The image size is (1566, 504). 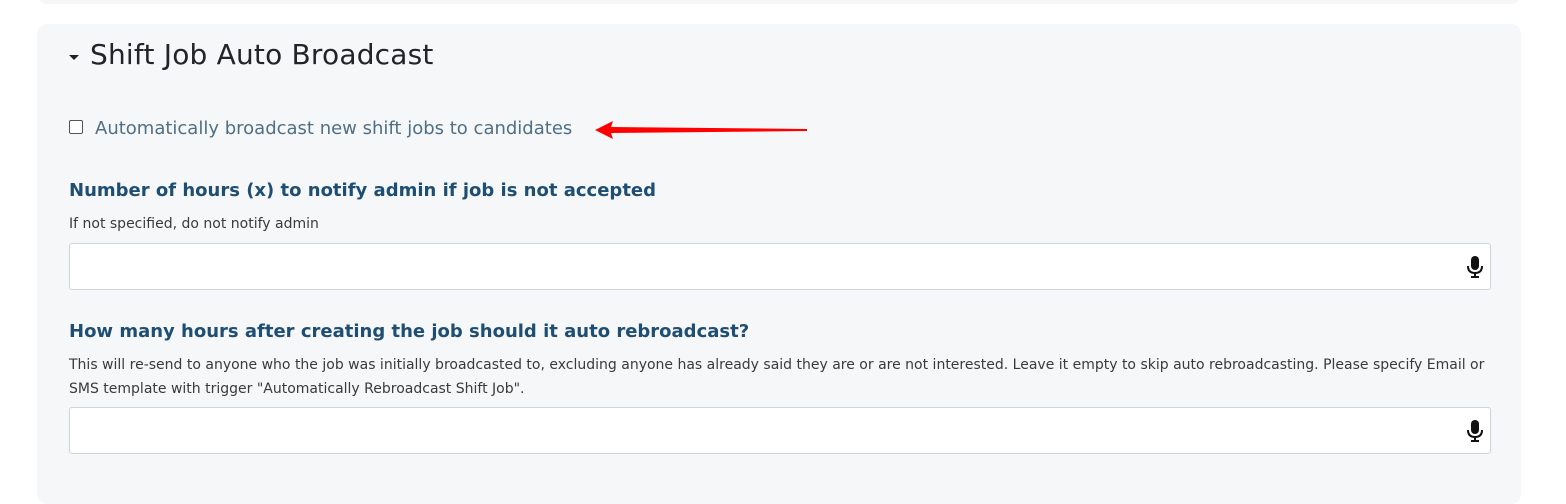 I want to click on rebroadcast-hours-field, so click(x=780, y=430).